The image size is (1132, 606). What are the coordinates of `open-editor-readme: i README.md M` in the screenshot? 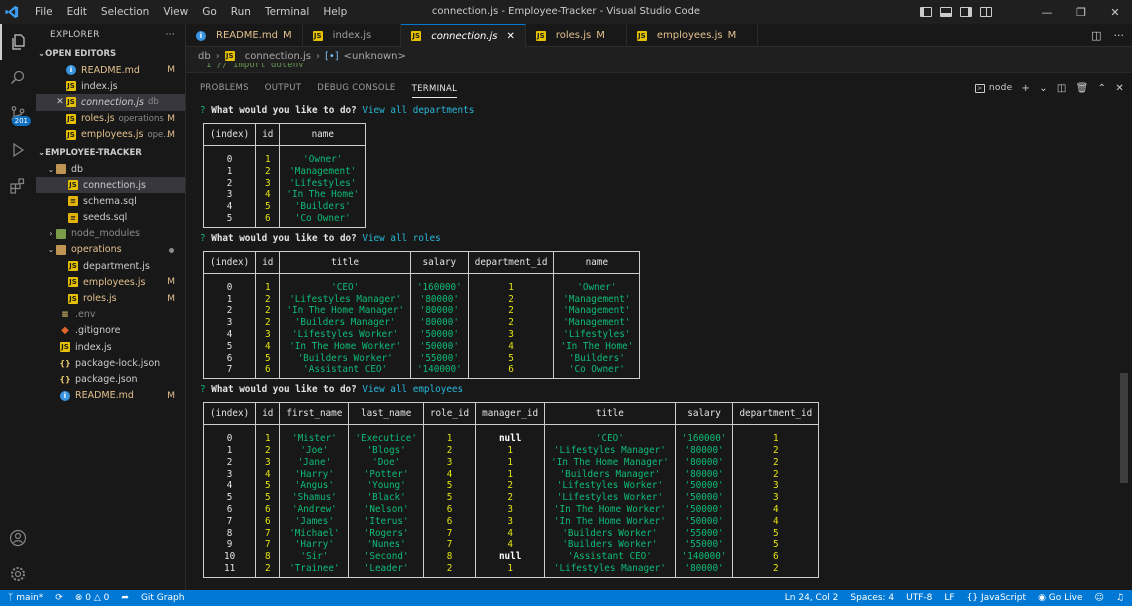 It's located at (110, 70).